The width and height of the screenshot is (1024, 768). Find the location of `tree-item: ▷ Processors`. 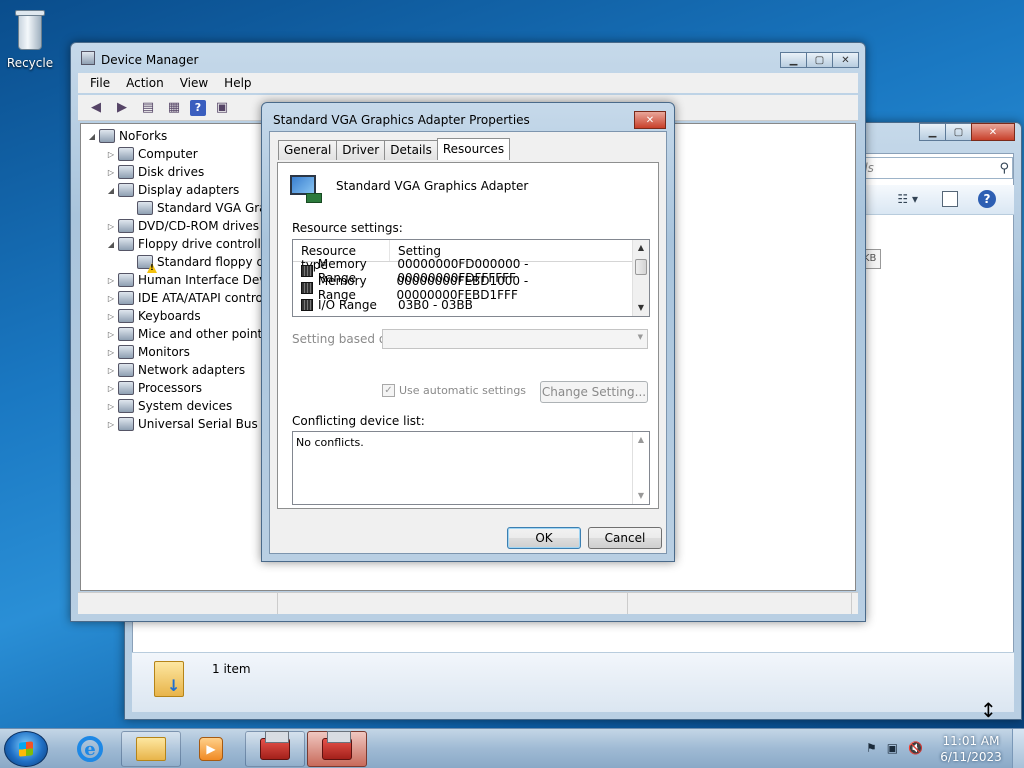

tree-item: ▷ Processors is located at coordinates (154, 388).